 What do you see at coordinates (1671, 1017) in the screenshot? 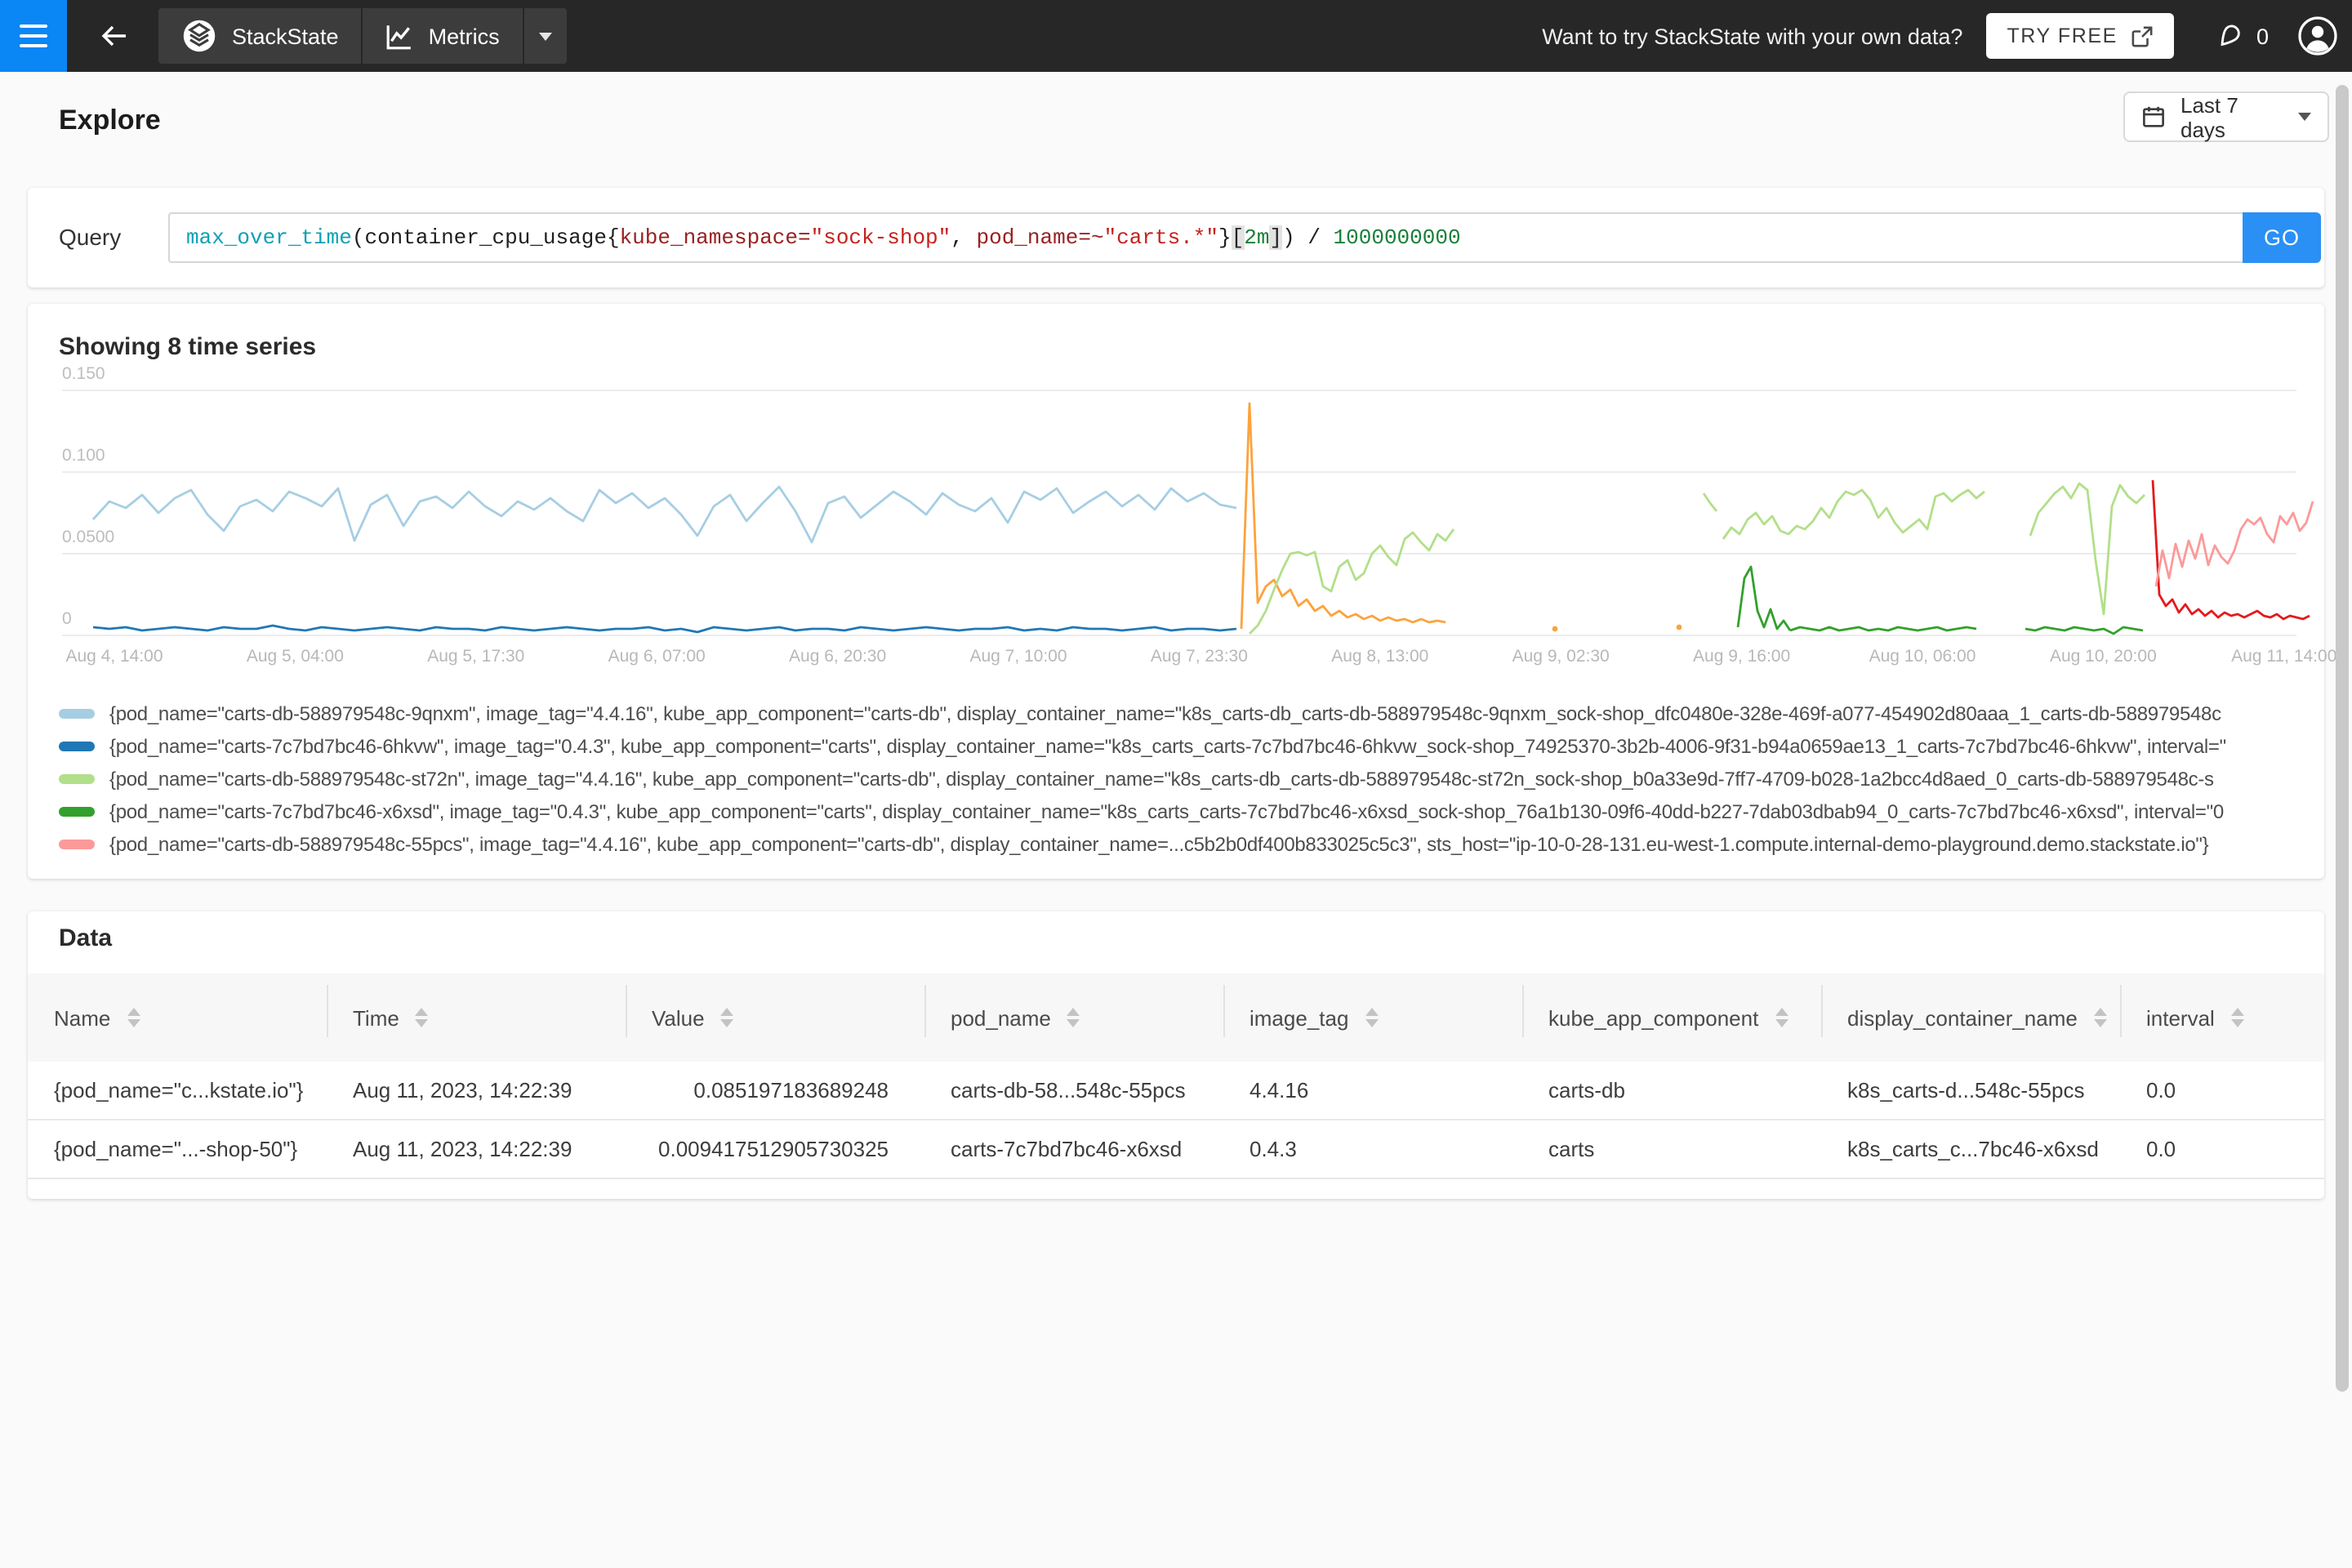
I see `column-header-kube-app-component: kube_app_component` at bounding box center [1671, 1017].